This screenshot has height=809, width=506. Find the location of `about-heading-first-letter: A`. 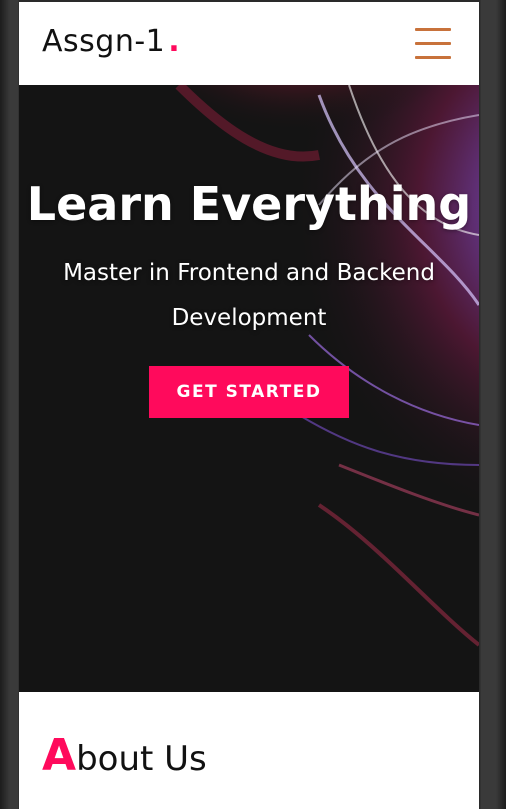

about-heading-first-letter: A is located at coordinates (59, 755).